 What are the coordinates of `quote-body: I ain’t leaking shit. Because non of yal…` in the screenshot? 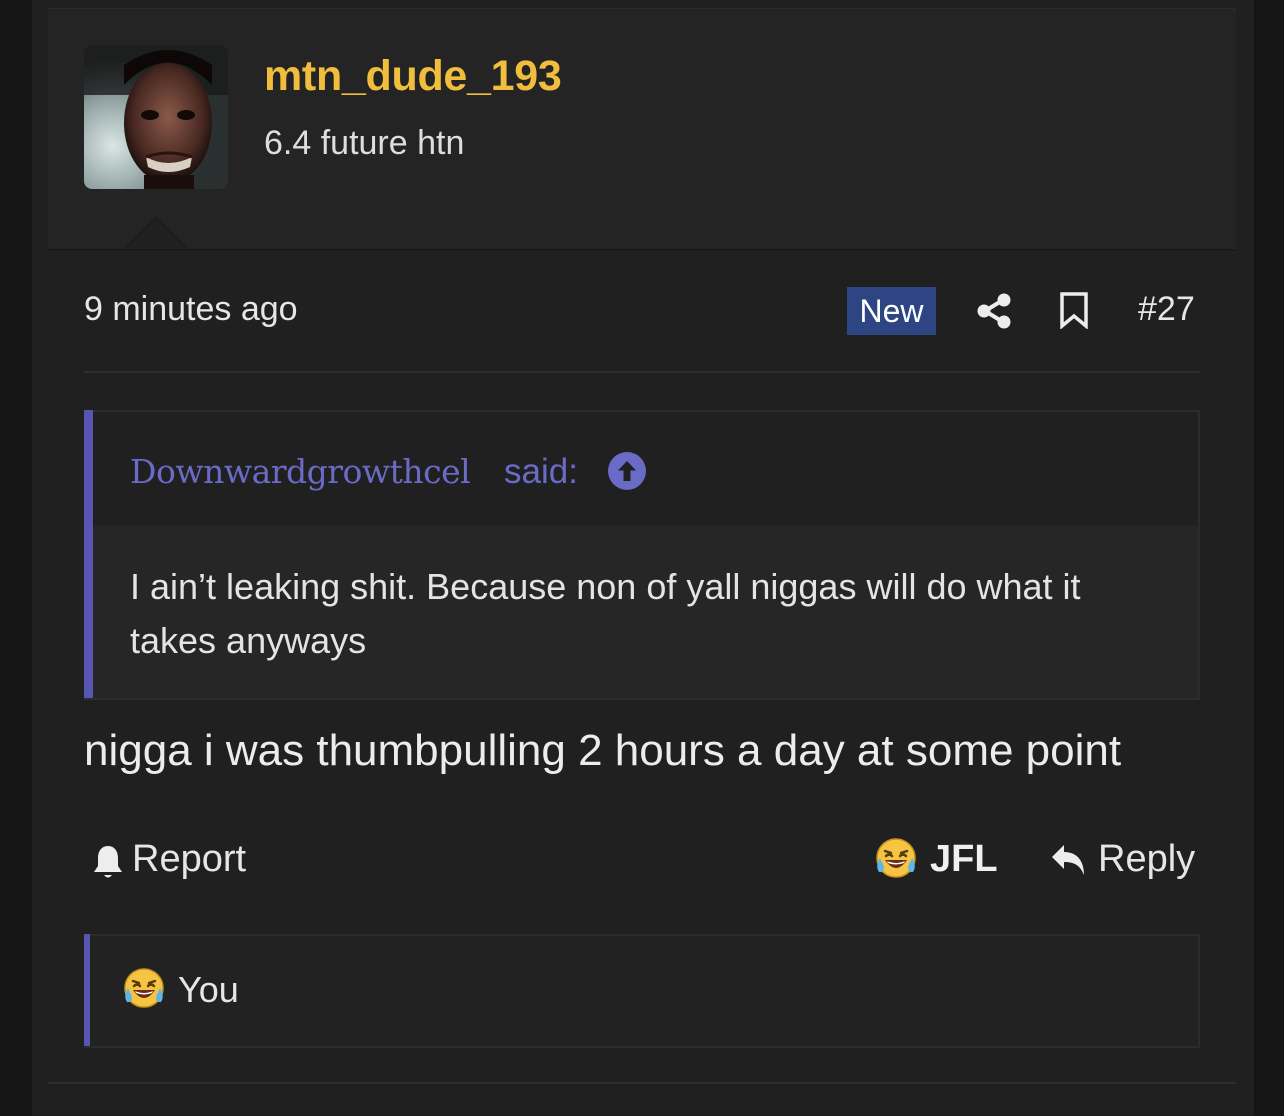 It's located at (605, 613).